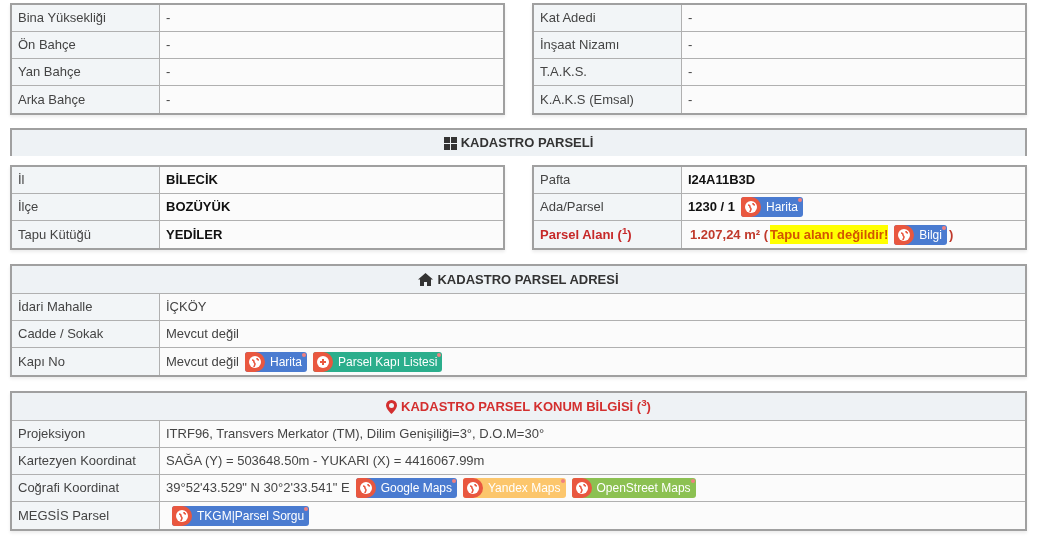 The width and height of the screenshot is (1037, 546). What do you see at coordinates (580, 45) in the screenshot?
I see `field-label: İnşaat Nizamı` at bounding box center [580, 45].